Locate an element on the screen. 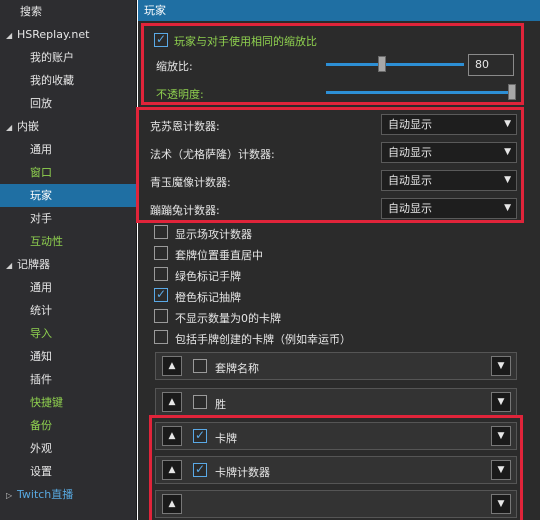 This screenshot has width=544, height=520. scale-value-input: 80 is located at coordinates (491, 65).